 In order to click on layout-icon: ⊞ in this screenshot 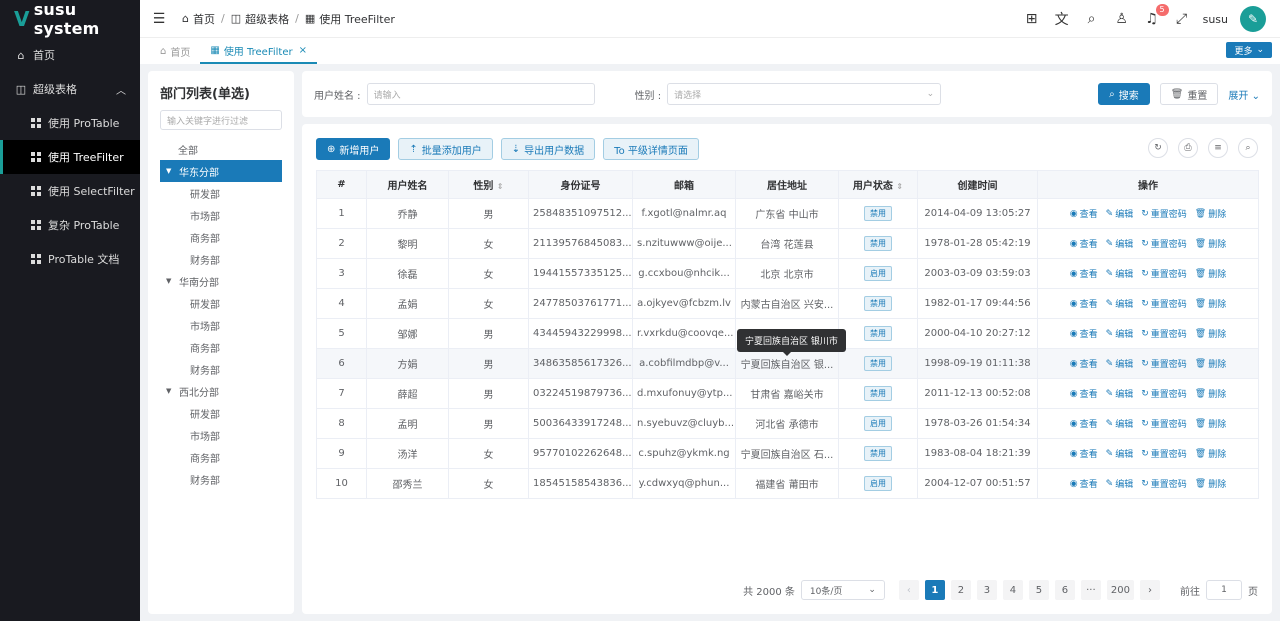, I will do `click(1032, 19)`.